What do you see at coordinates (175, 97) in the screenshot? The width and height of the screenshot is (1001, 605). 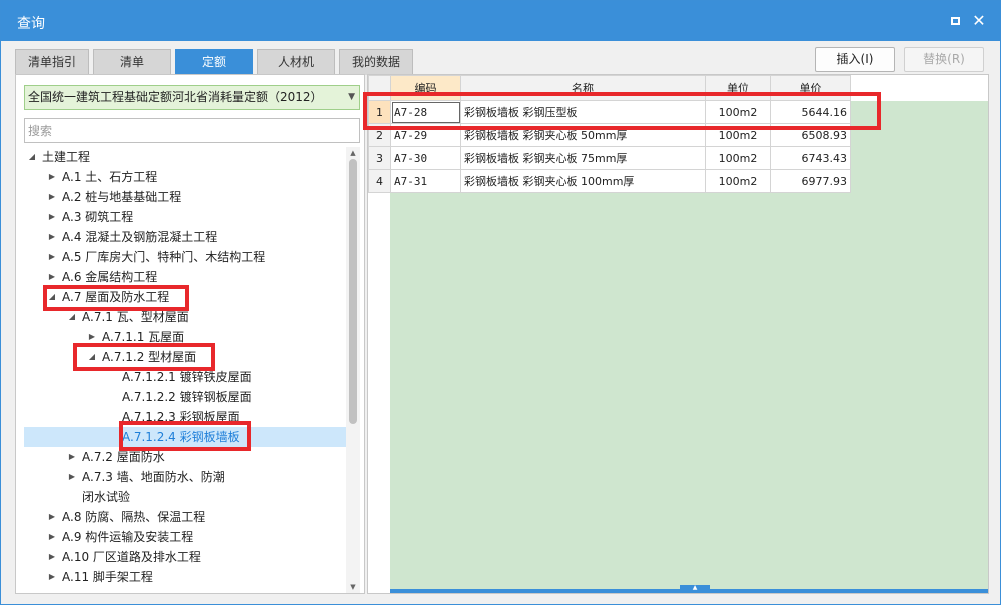 I see `quota-library-value: 全国统一建筑工程基础定额河北省消耗量定额（2012）` at bounding box center [175, 97].